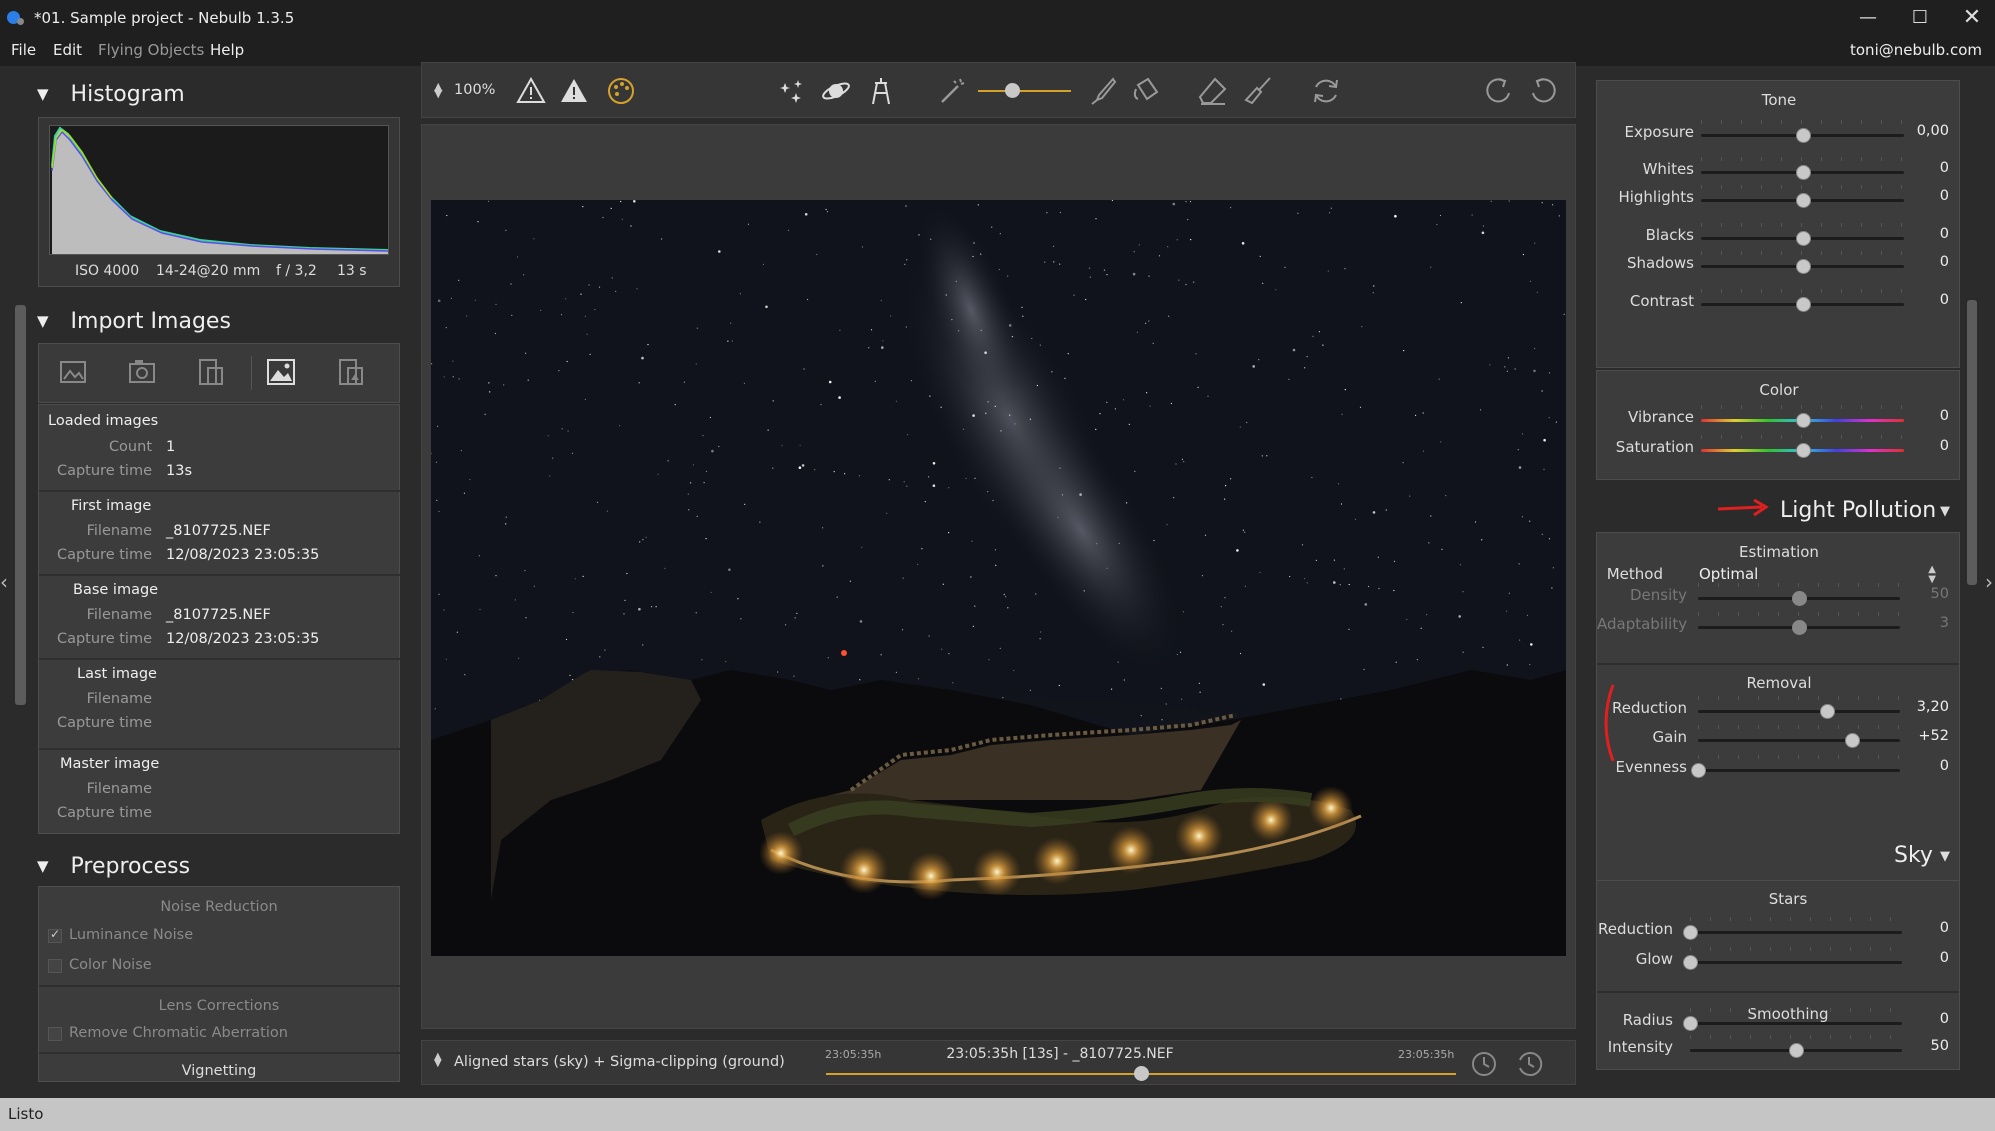 The width and height of the screenshot is (1995, 1131). What do you see at coordinates (1799, 740) in the screenshot?
I see `gain-slider` at bounding box center [1799, 740].